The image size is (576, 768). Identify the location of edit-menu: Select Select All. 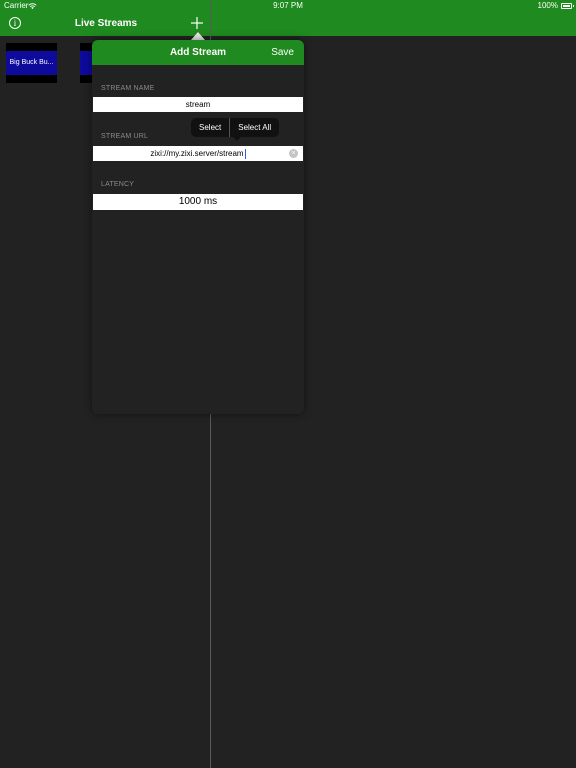
(235, 127).